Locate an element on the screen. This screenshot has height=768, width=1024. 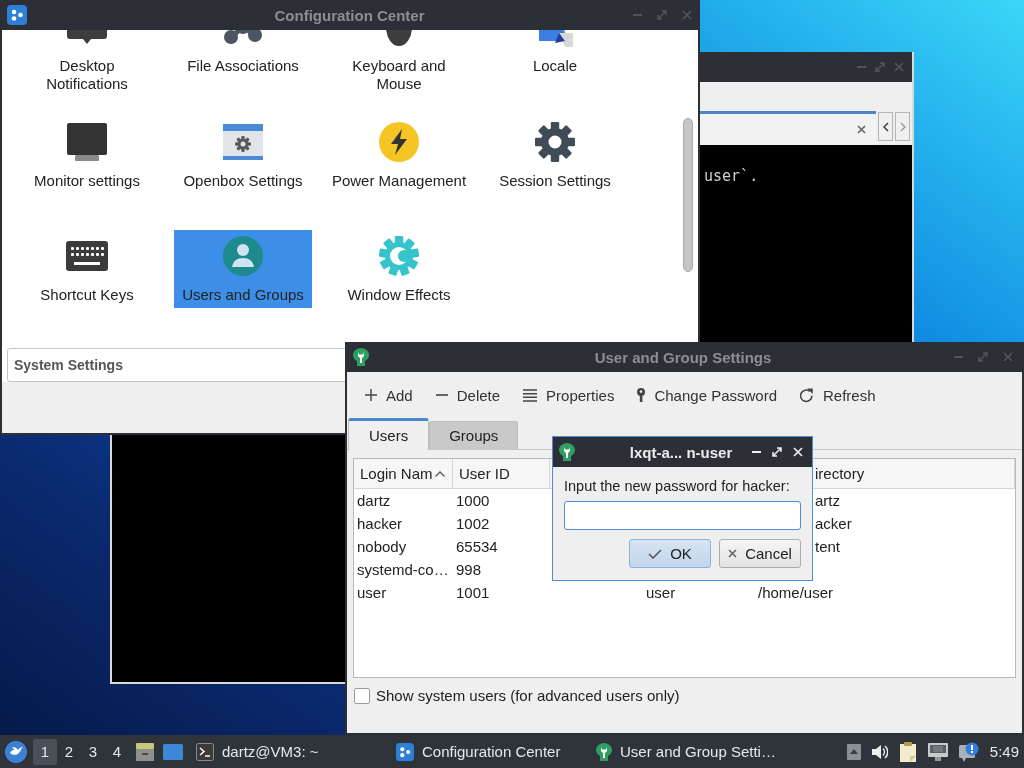
table-cell: 1000 is located at coordinates (473, 500).